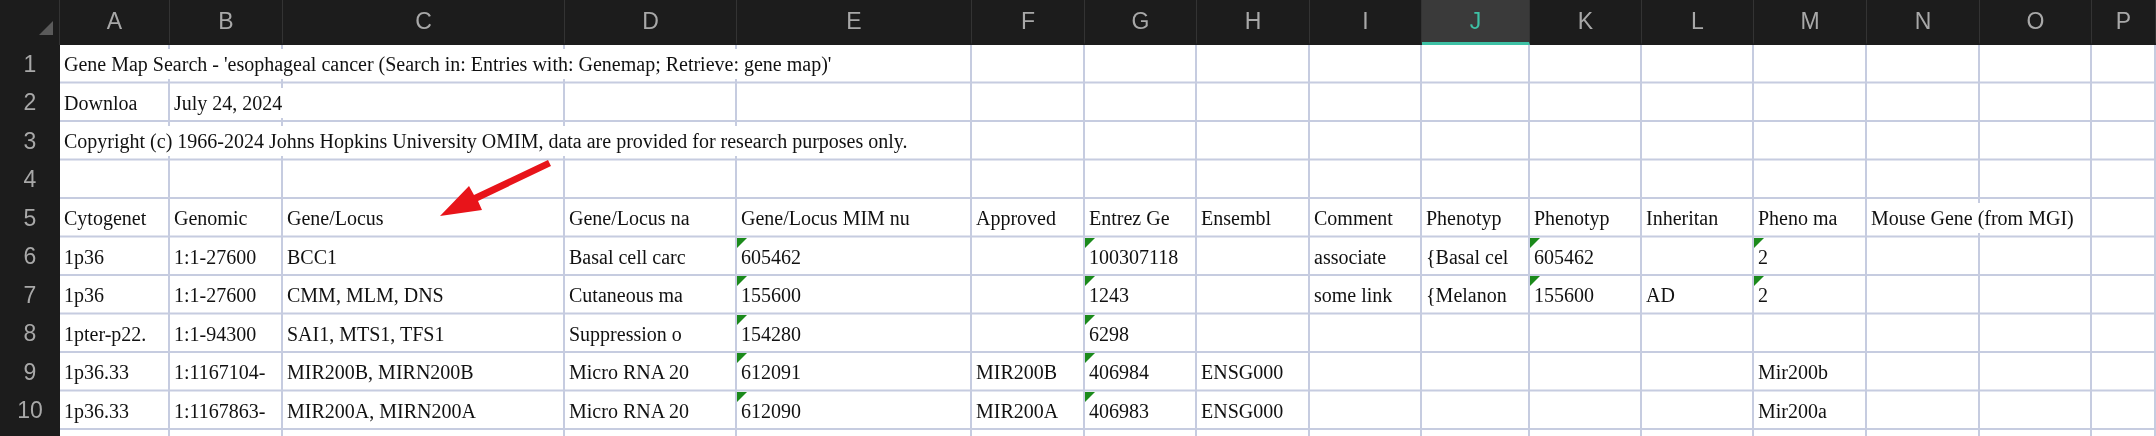  I want to click on column-header: M, so click(1810, 22).